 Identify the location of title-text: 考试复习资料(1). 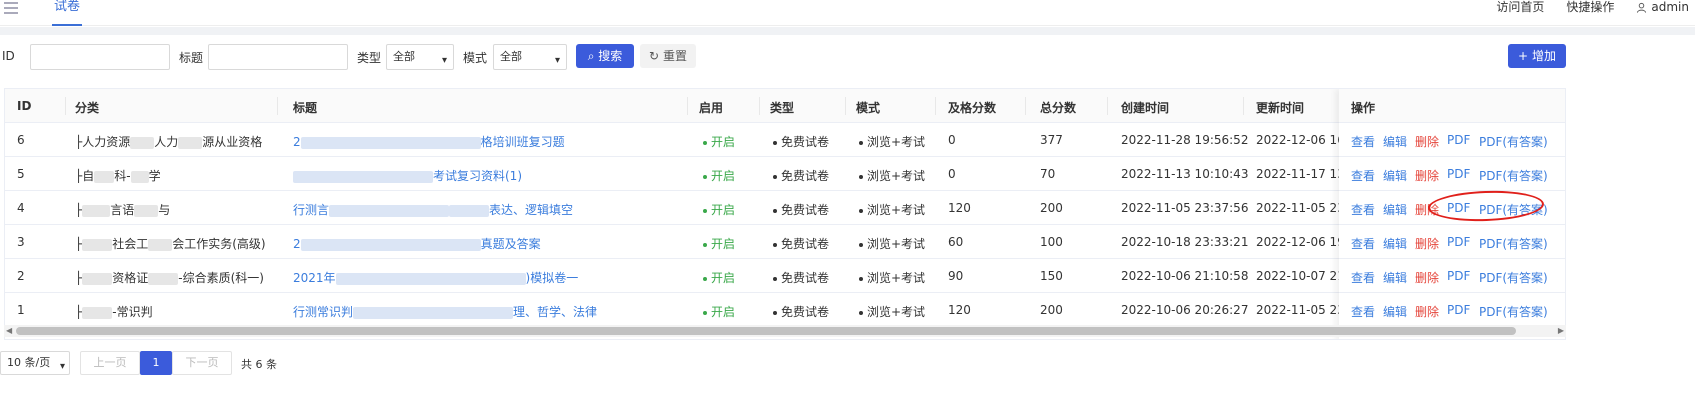
(477, 176).